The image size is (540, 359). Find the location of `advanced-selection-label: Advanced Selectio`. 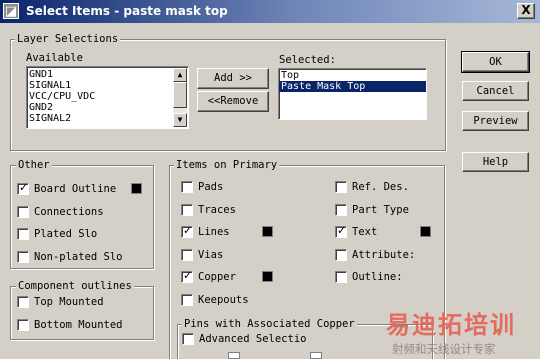

advanced-selection-label: Advanced Selectio is located at coordinates (253, 339).